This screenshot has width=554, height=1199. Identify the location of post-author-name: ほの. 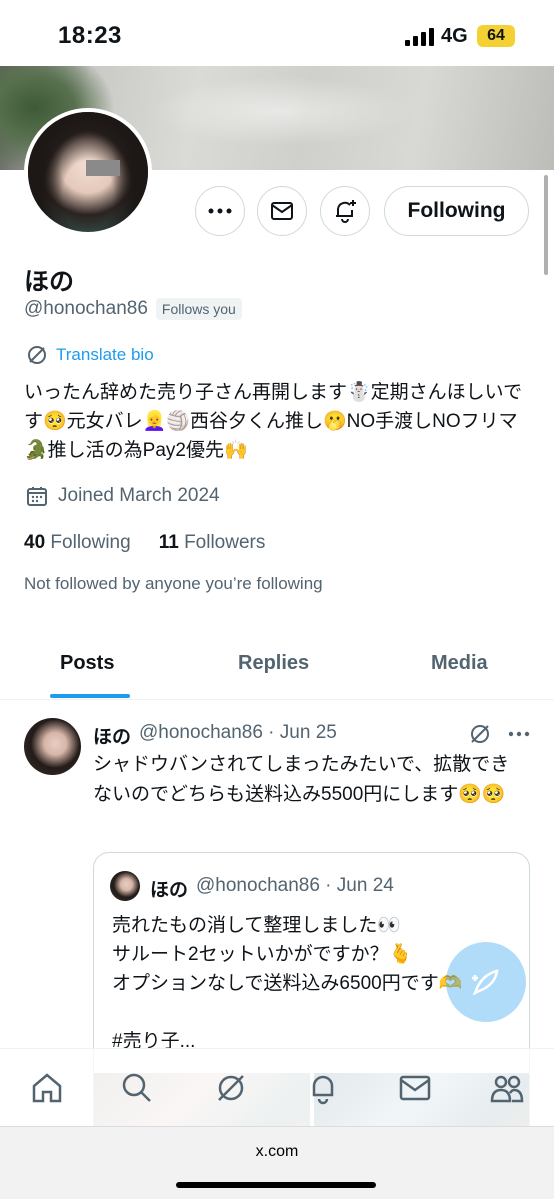
(112, 735).